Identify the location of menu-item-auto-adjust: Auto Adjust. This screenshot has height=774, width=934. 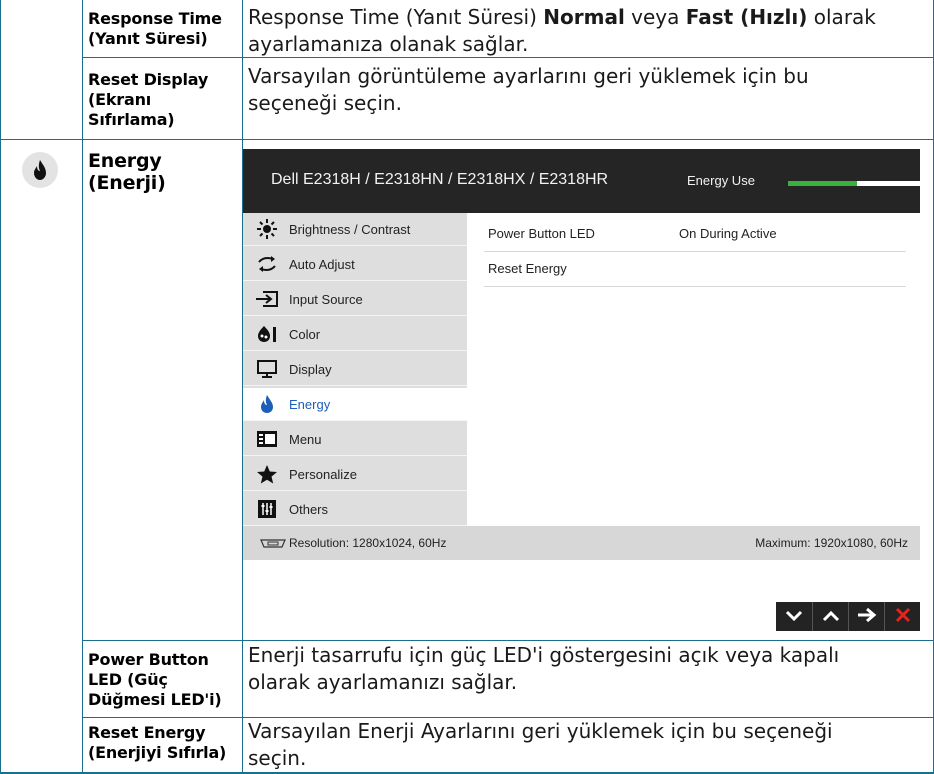
(355, 264).